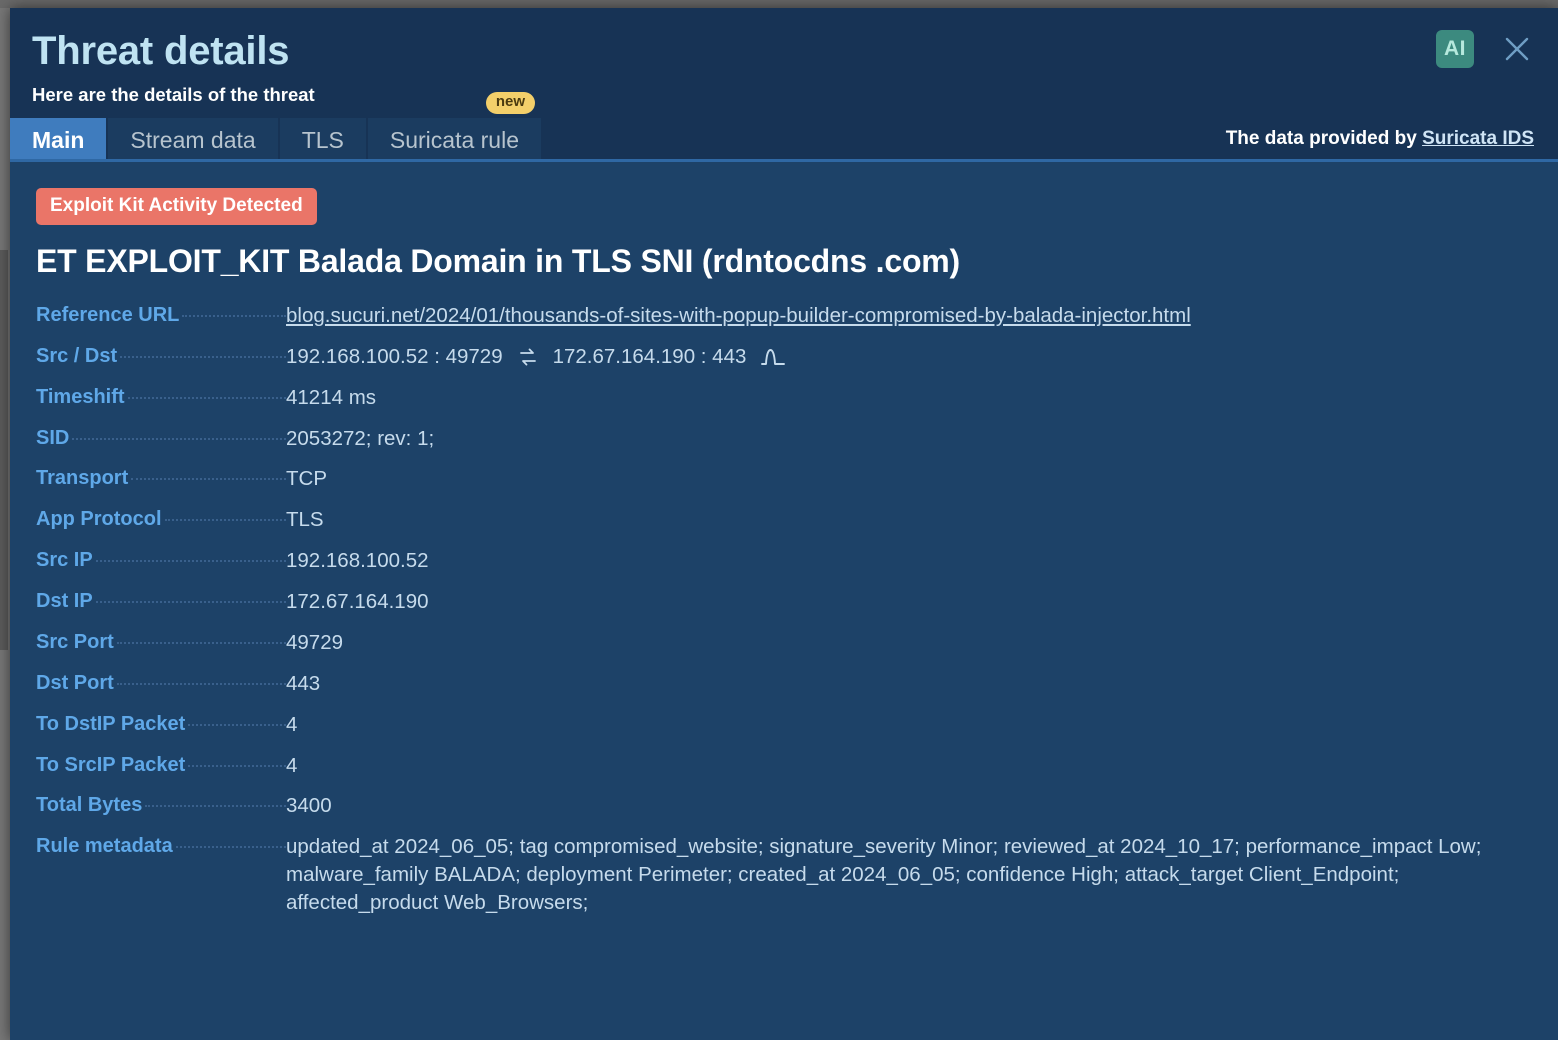 This screenshot has width=1558, height=1040. I want to click on detail-label-text: Src Port, so click(75, 641).